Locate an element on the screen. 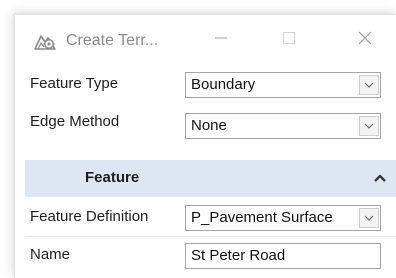 Image resolution: width=396 pixels, height=278 pixels. close-button is located at coordinates (365, 40).